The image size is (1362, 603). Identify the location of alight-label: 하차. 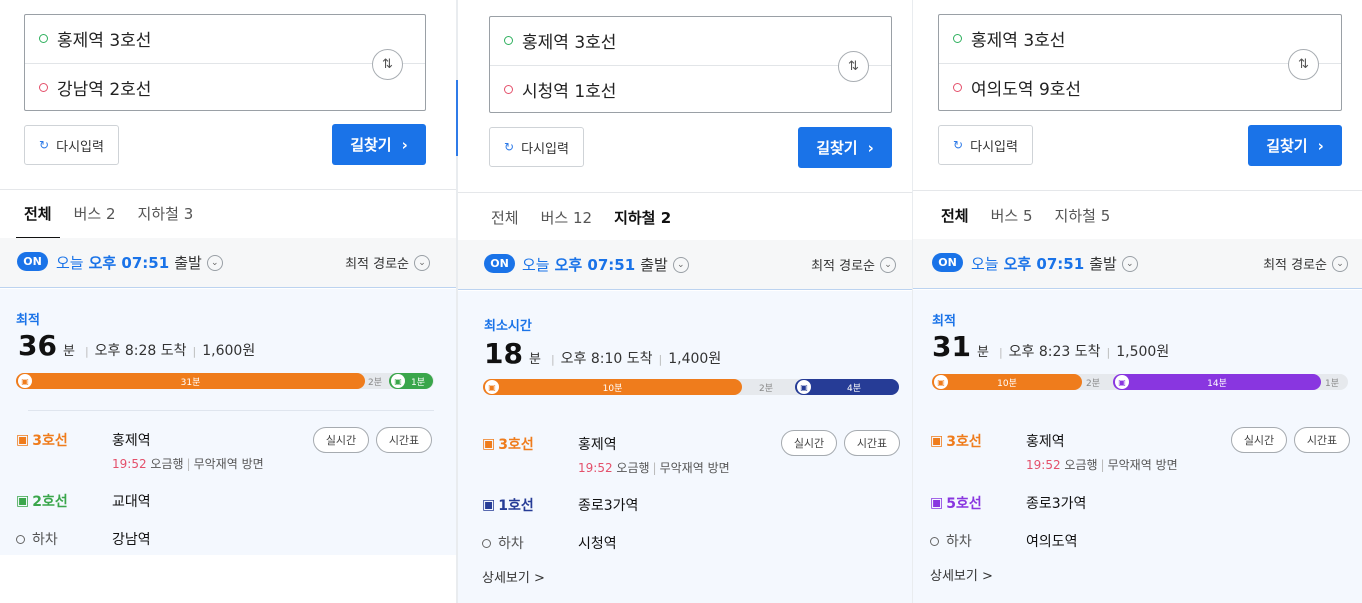
(503, 543).